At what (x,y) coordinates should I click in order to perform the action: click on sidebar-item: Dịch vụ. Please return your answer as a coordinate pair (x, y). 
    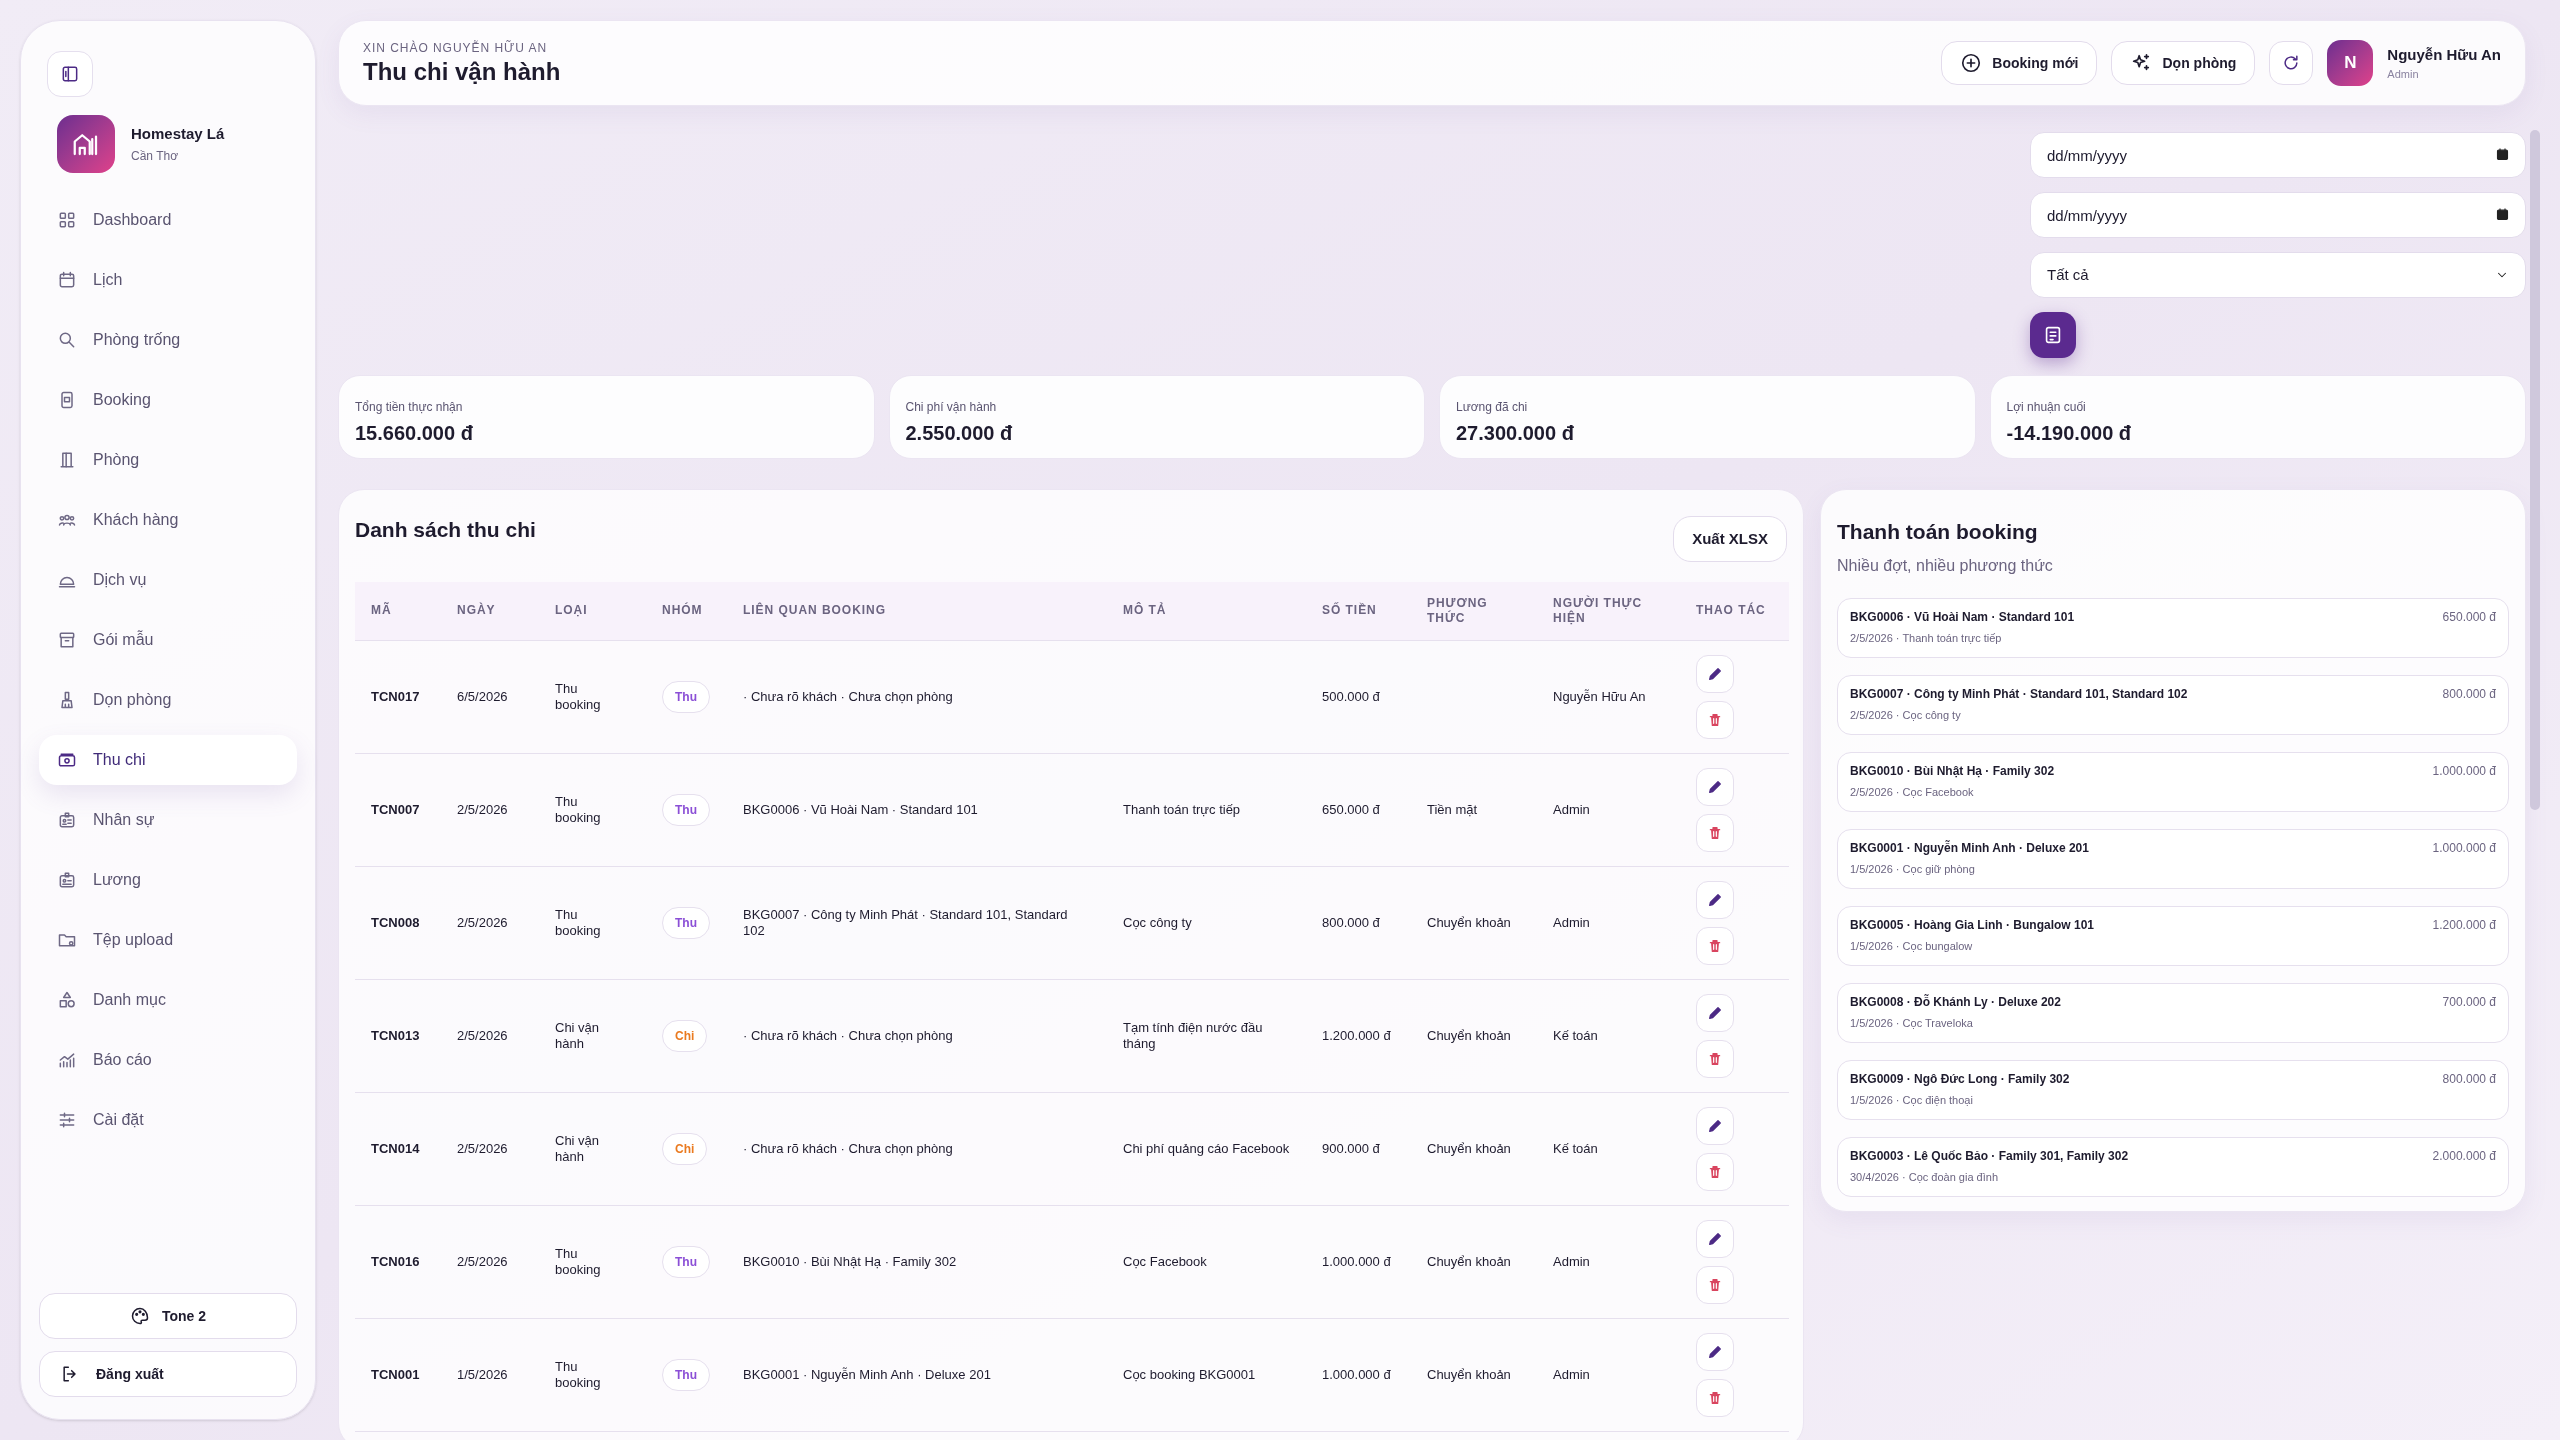
    Looking at the image, I should click on (168, 580).